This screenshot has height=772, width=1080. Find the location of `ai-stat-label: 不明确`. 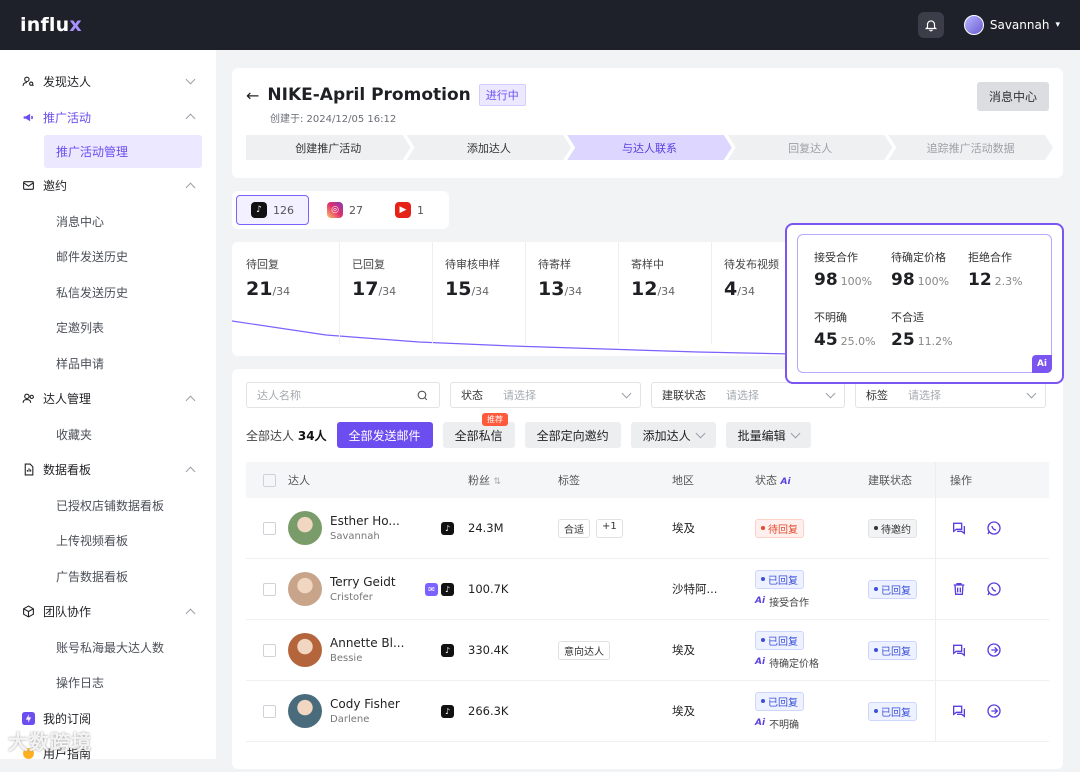

ai-stat-label: 不明确 is located at coordinates (830, 317).